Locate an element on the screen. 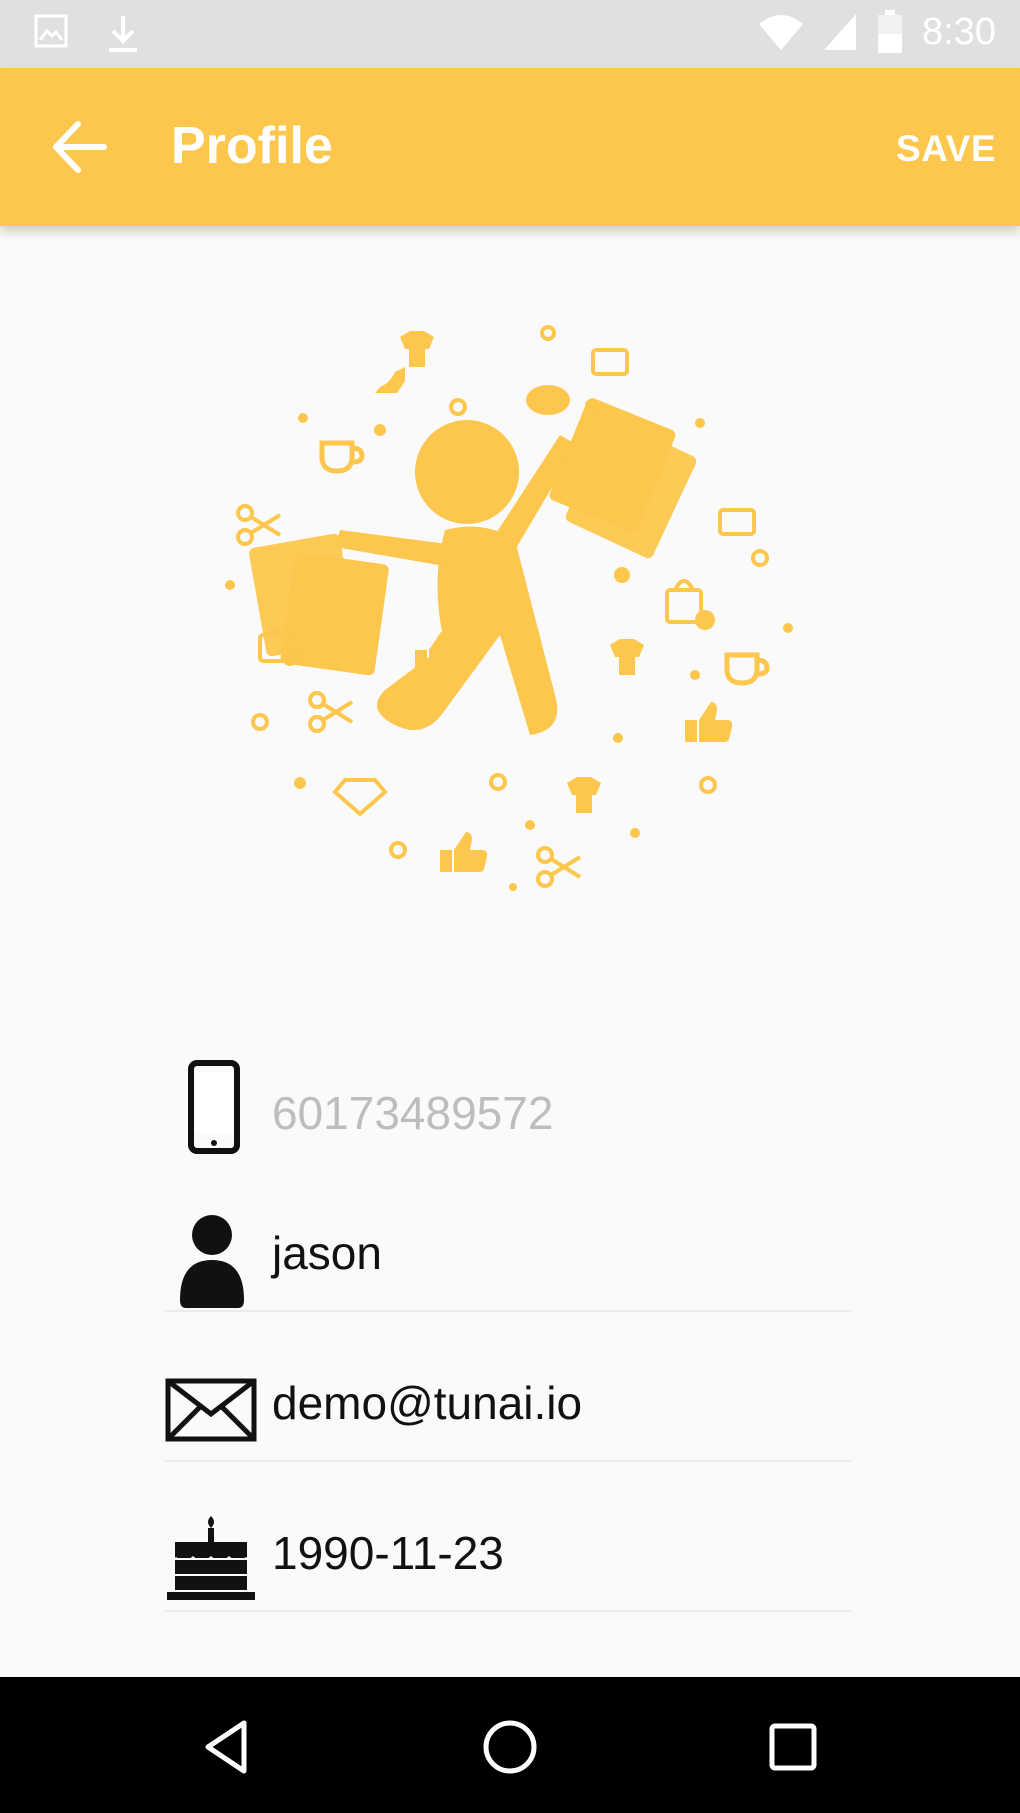 The height and width of the screenshot is (1813, 1020). phone-field: 60173489572 is located at coordinates (508, 1116).